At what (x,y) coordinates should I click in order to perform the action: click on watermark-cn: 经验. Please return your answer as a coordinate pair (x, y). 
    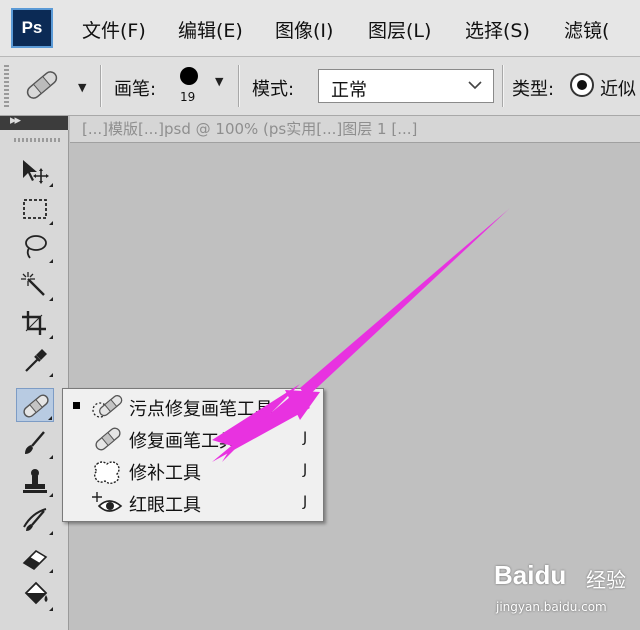
    Looking at the image, I should click on (606, 580).